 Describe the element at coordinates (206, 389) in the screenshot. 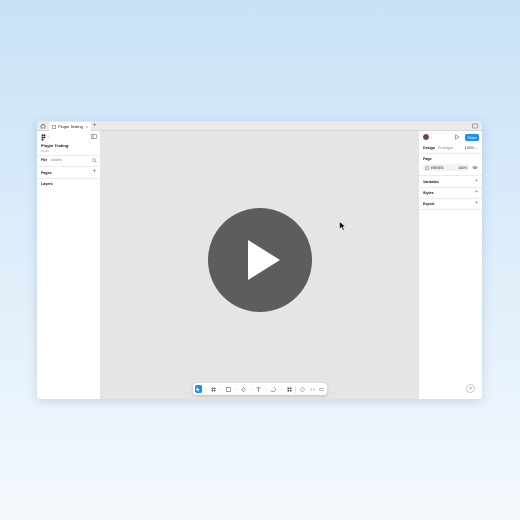

I see `move-tool-chevron-icon: ⌄` at that location.